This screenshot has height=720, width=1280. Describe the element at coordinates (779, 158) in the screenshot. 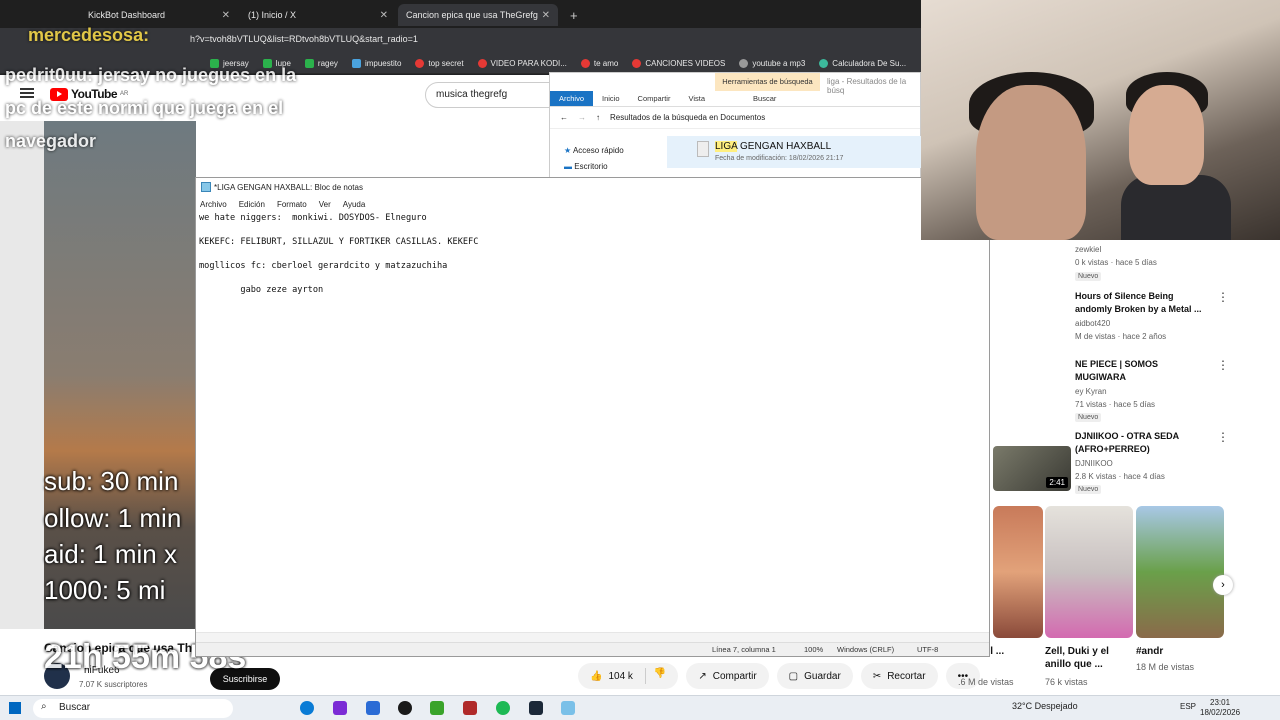

I see `file-date: Fecha de modificación: 18/02/2026 21:17` at that location.